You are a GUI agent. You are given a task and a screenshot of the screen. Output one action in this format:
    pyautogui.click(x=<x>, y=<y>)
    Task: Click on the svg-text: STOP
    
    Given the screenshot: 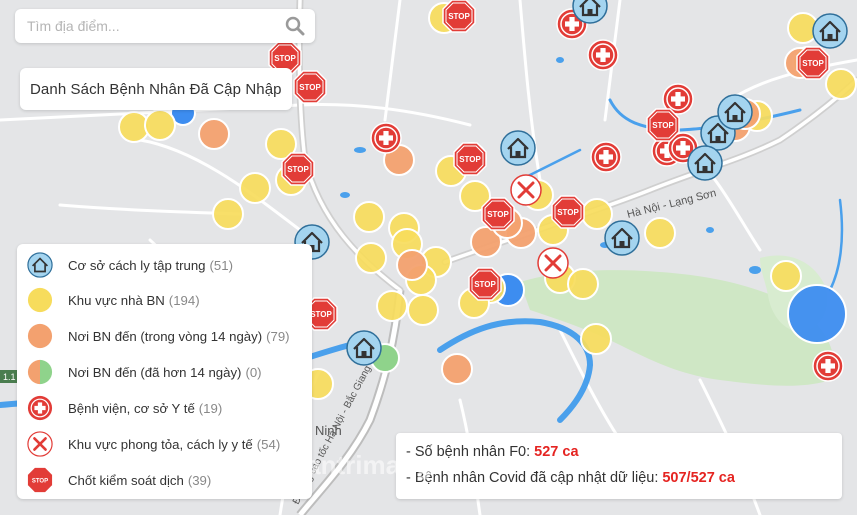 What is the action you would take?
    pyautogui.click(x=40, y=481)
    